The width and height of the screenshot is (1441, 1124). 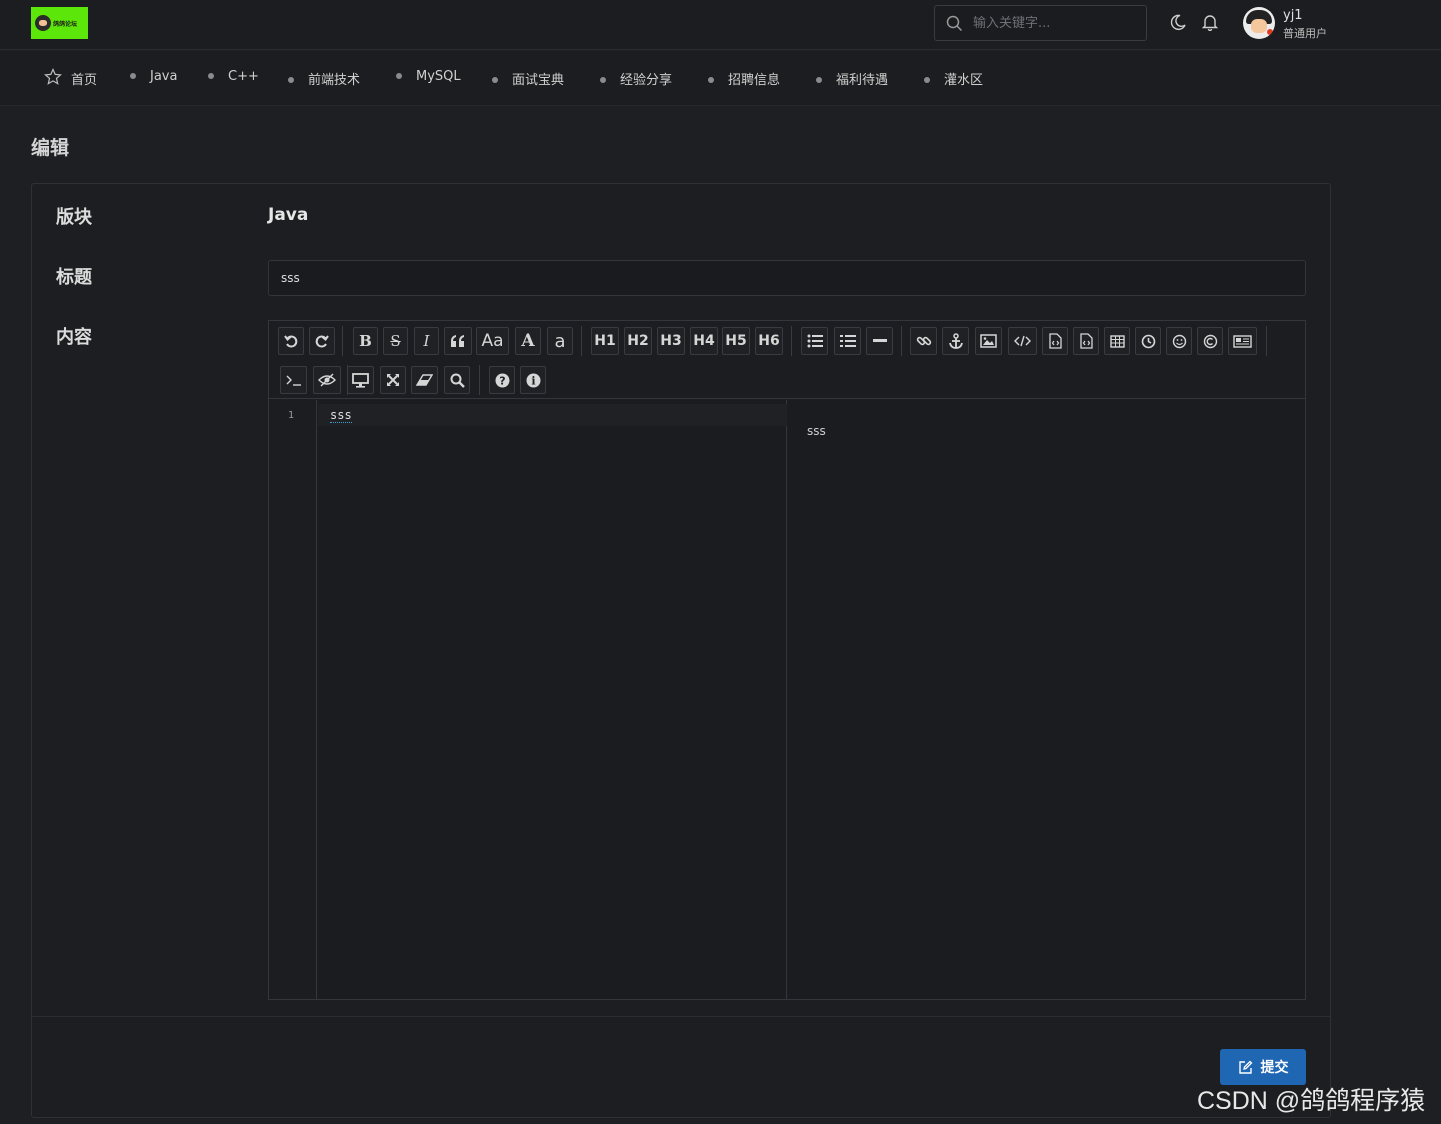 What do you see at coordinates (395, 341) in the screenshot?
I see `strikethrough-button: S` at bounding box center [395, 341].